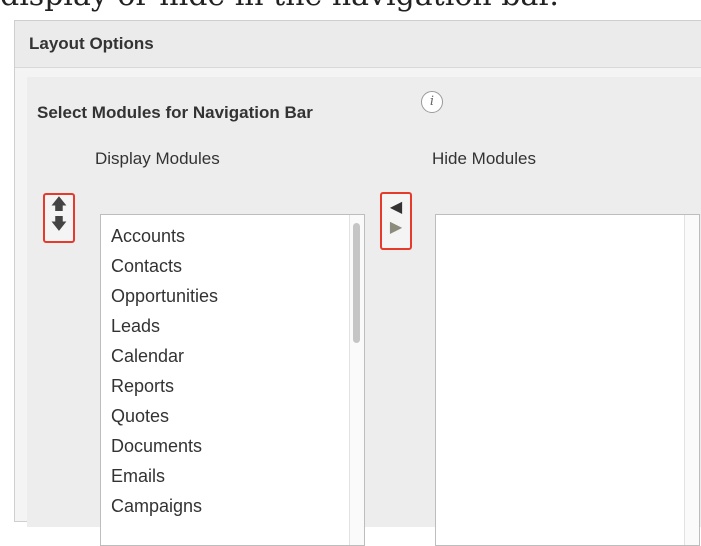 This screenshot has height=546, width=701. I want to click on info-icon: i, so click(432, 102).